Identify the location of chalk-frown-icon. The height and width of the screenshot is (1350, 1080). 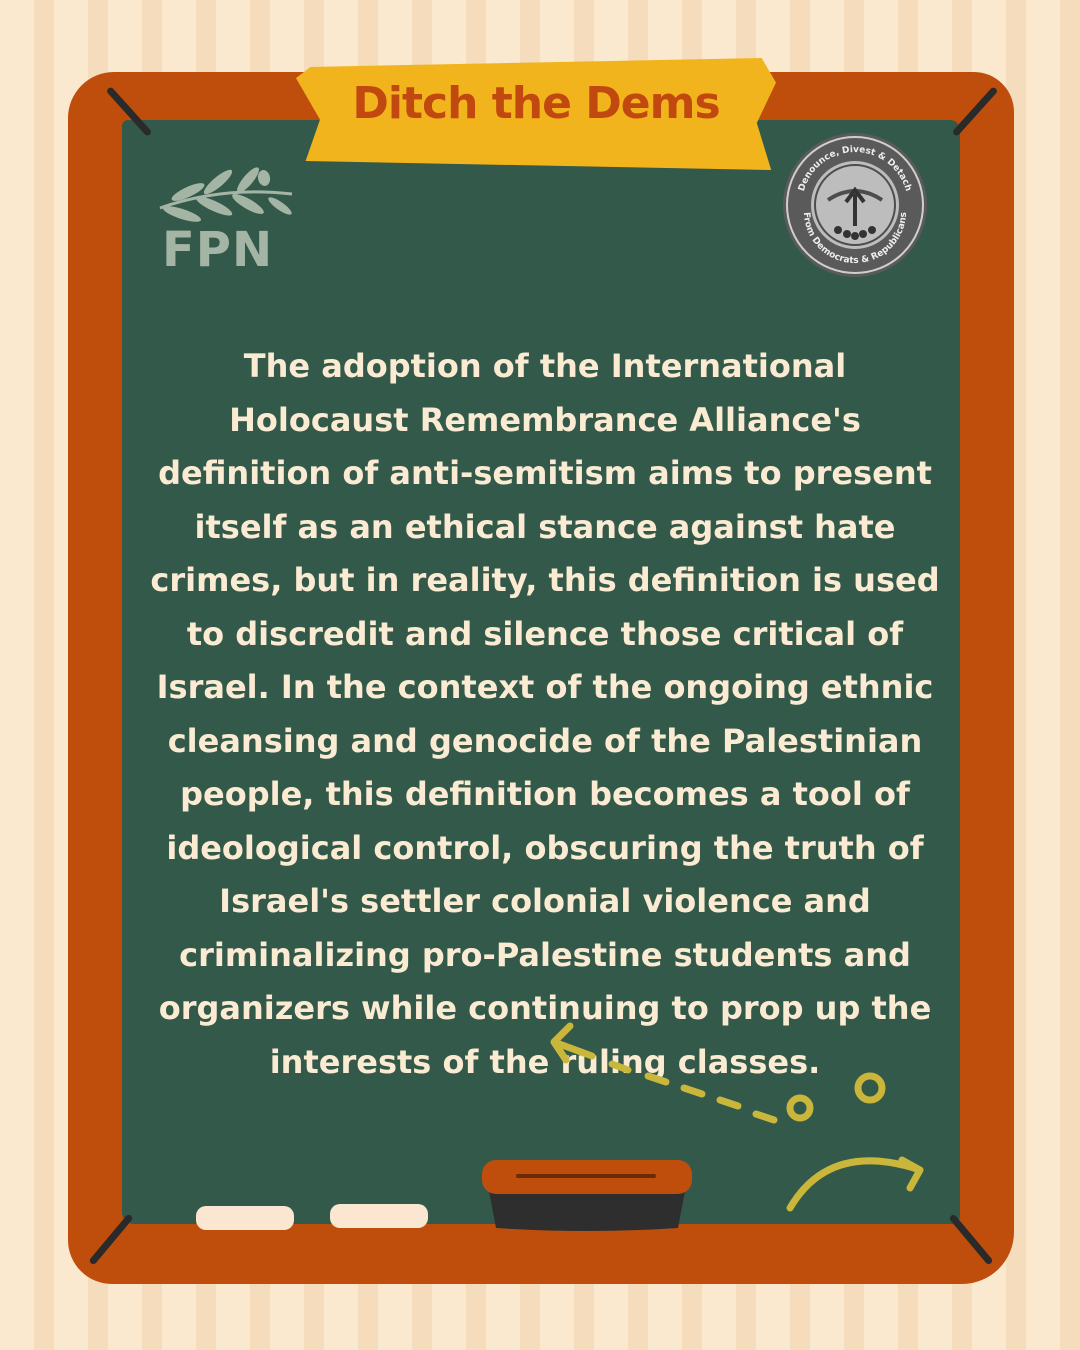
(855, 1184).